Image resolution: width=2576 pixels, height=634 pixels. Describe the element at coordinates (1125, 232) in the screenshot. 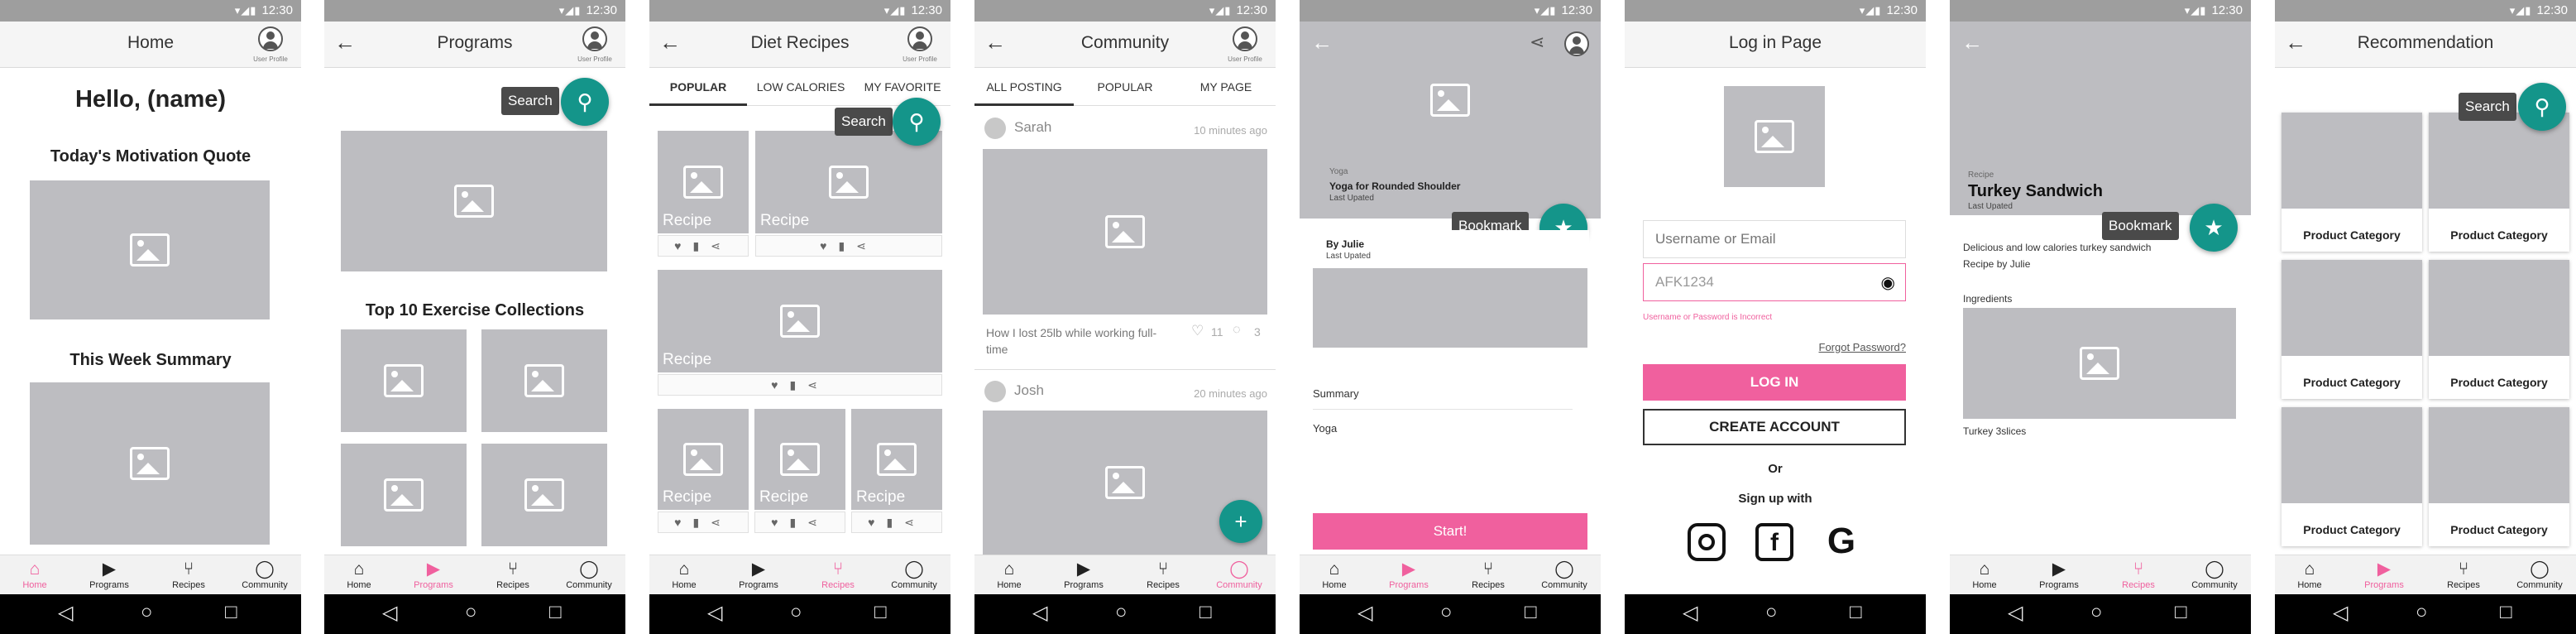

I see `post-image` at that location.